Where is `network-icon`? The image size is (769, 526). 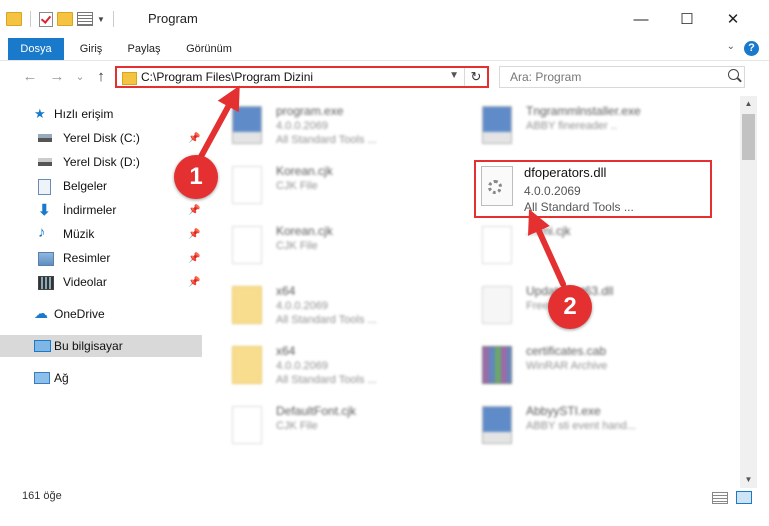 network-icon is located at coordinates (42, 378).